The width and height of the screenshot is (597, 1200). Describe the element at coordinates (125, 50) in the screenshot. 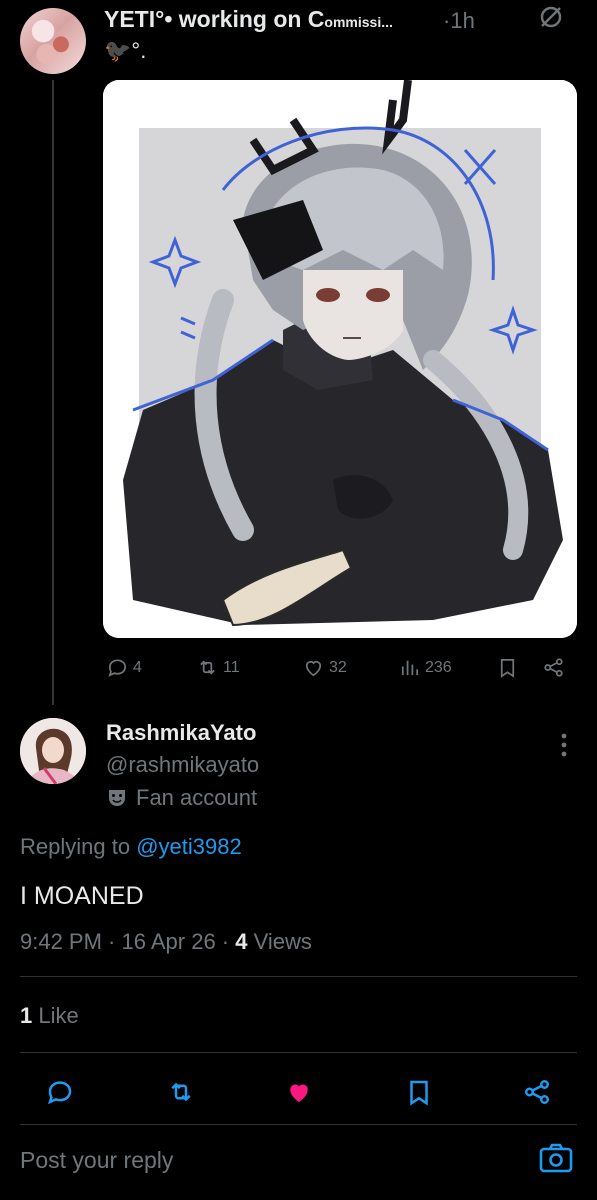

I see `original-author-subtitle: 🐦‍⬛°.` at that location.